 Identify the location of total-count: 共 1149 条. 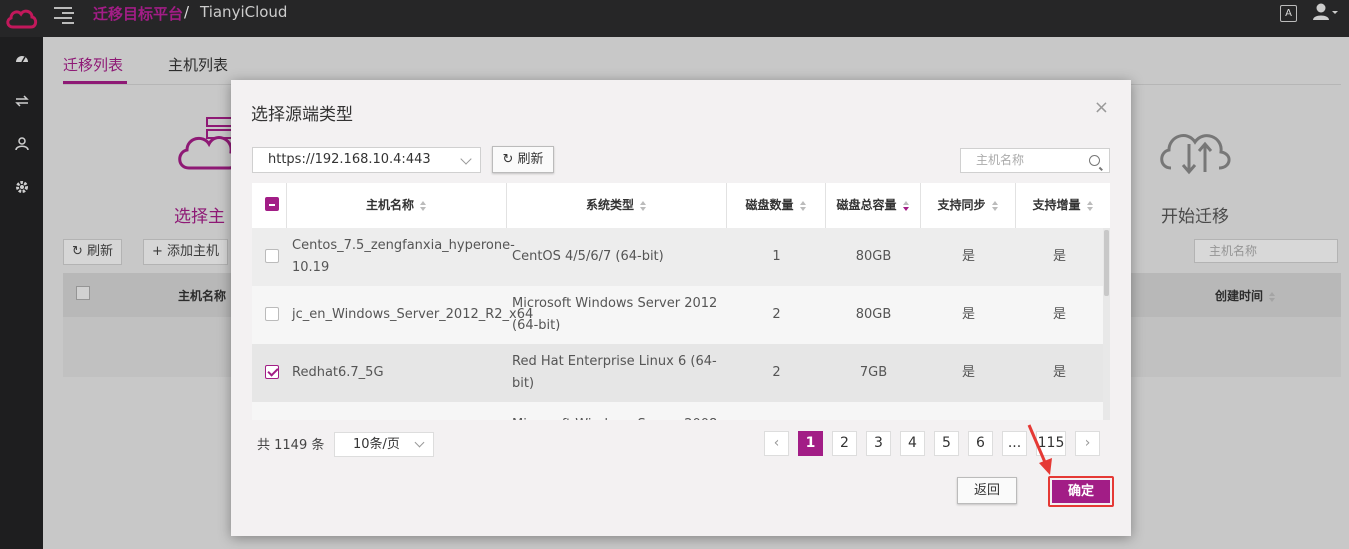
(291, 445).